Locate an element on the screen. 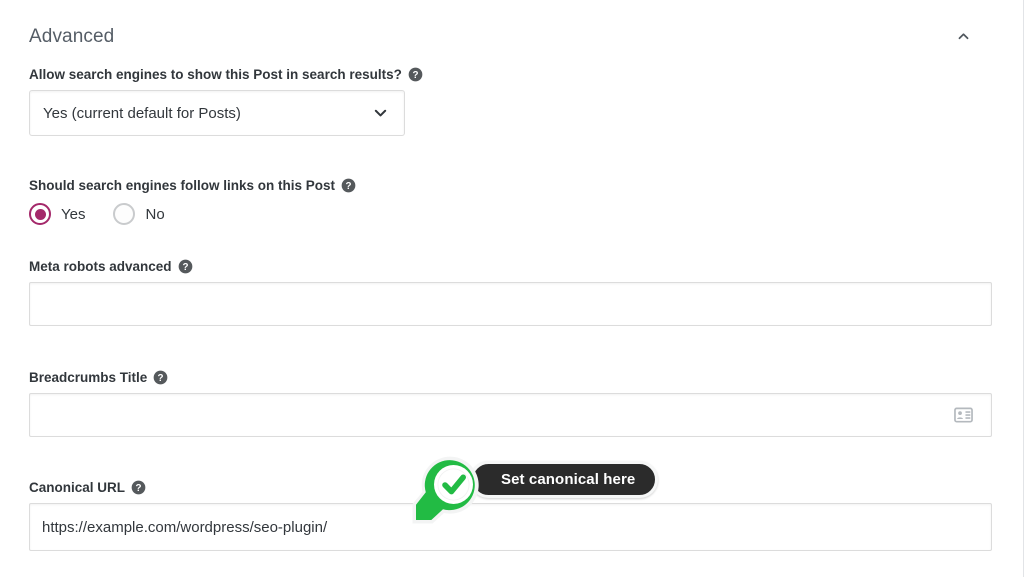  field-label-text: Breadcrumbs Title is located at coordinates (88, 377).